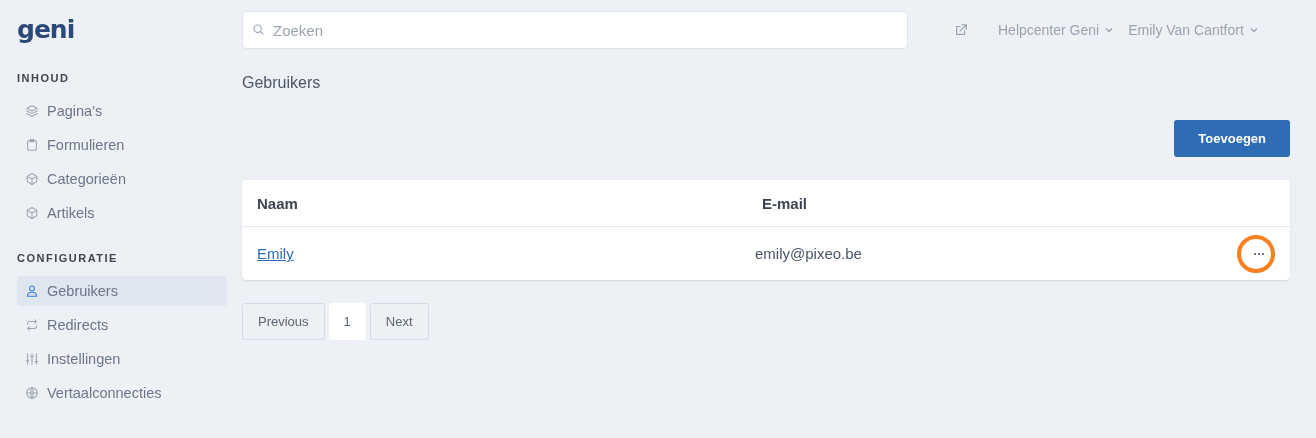 This screenshot has width=1316, height=438. What do you see at coordinates (1259, 253) in the screenshot?
I see `more-icon` at bounding box center [1259, 253].